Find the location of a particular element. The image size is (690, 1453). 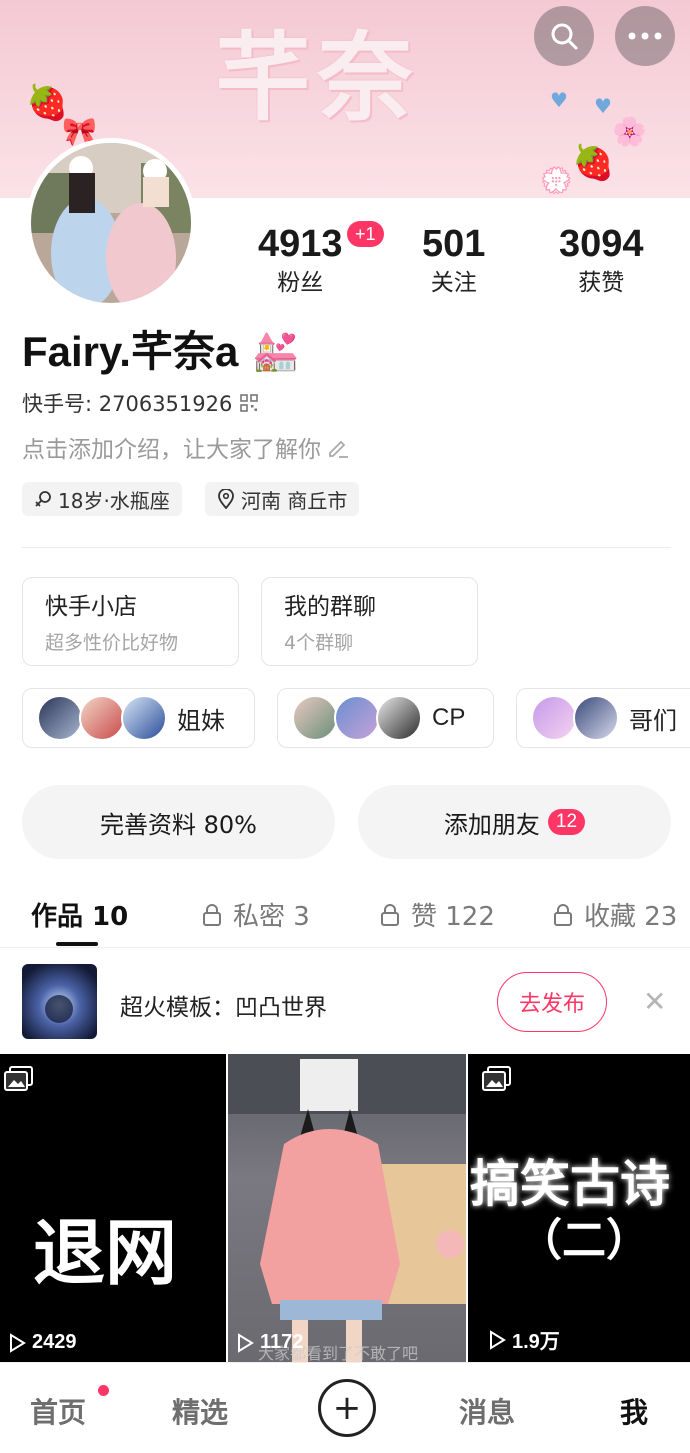

shop-card-subtitle: 超多性价比好物 is located at coordinates (112, 643).